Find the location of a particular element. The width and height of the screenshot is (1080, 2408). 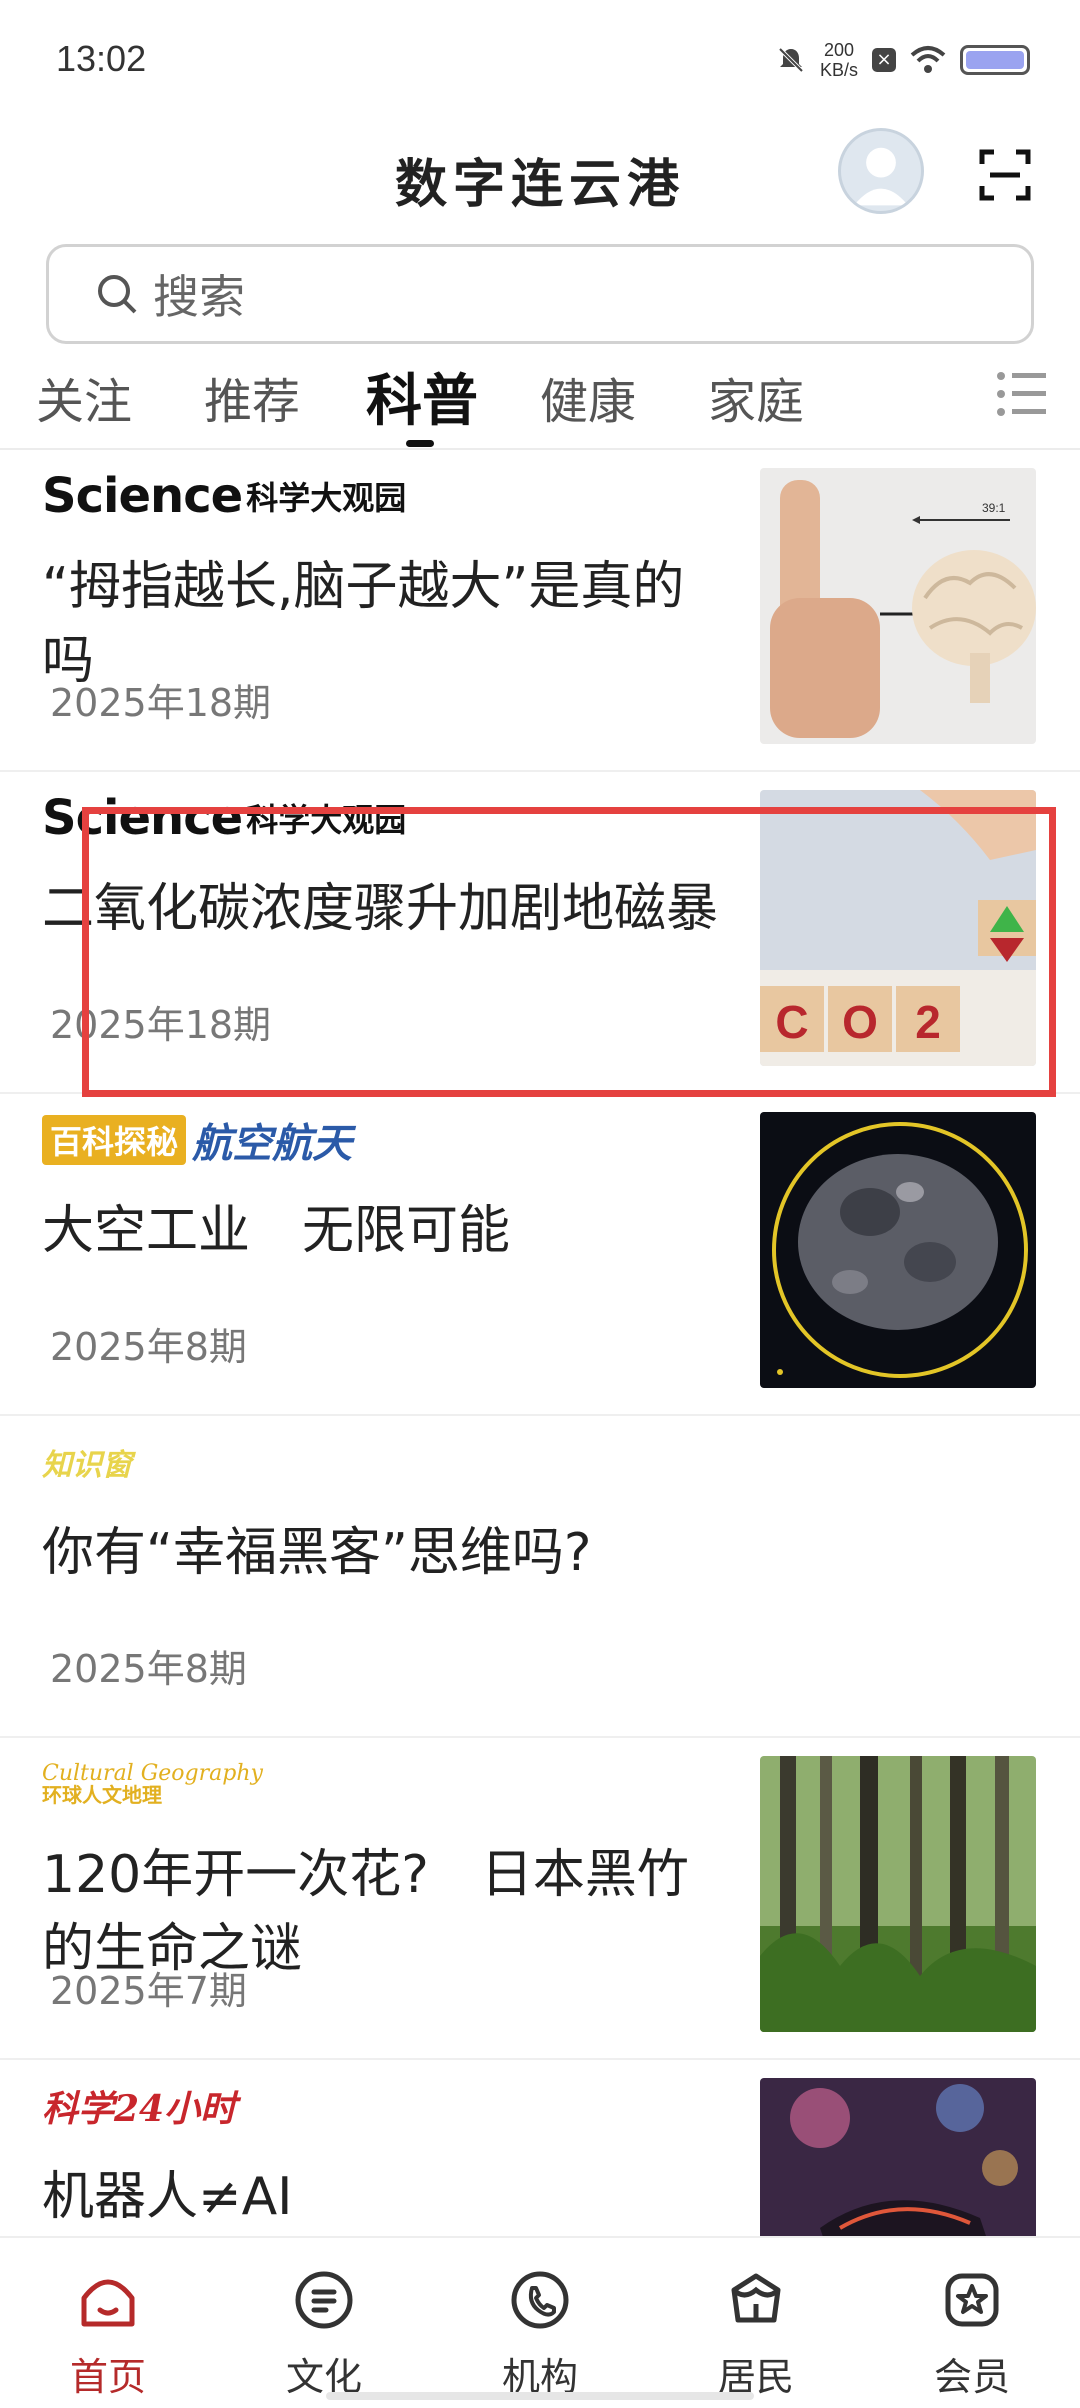

network-speed: 200 KB/s is located at coordinates (839, 60).